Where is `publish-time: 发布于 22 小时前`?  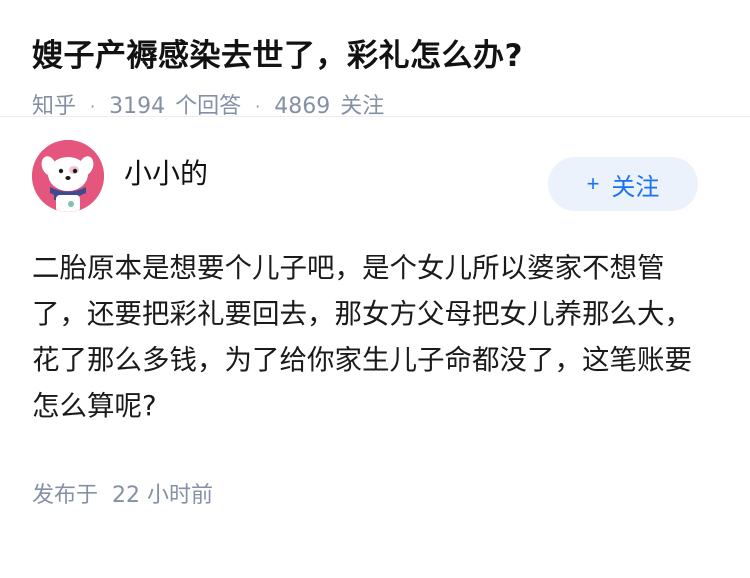 publish-time: 发布于 22 小时前 is located at coordinates (375, 493).